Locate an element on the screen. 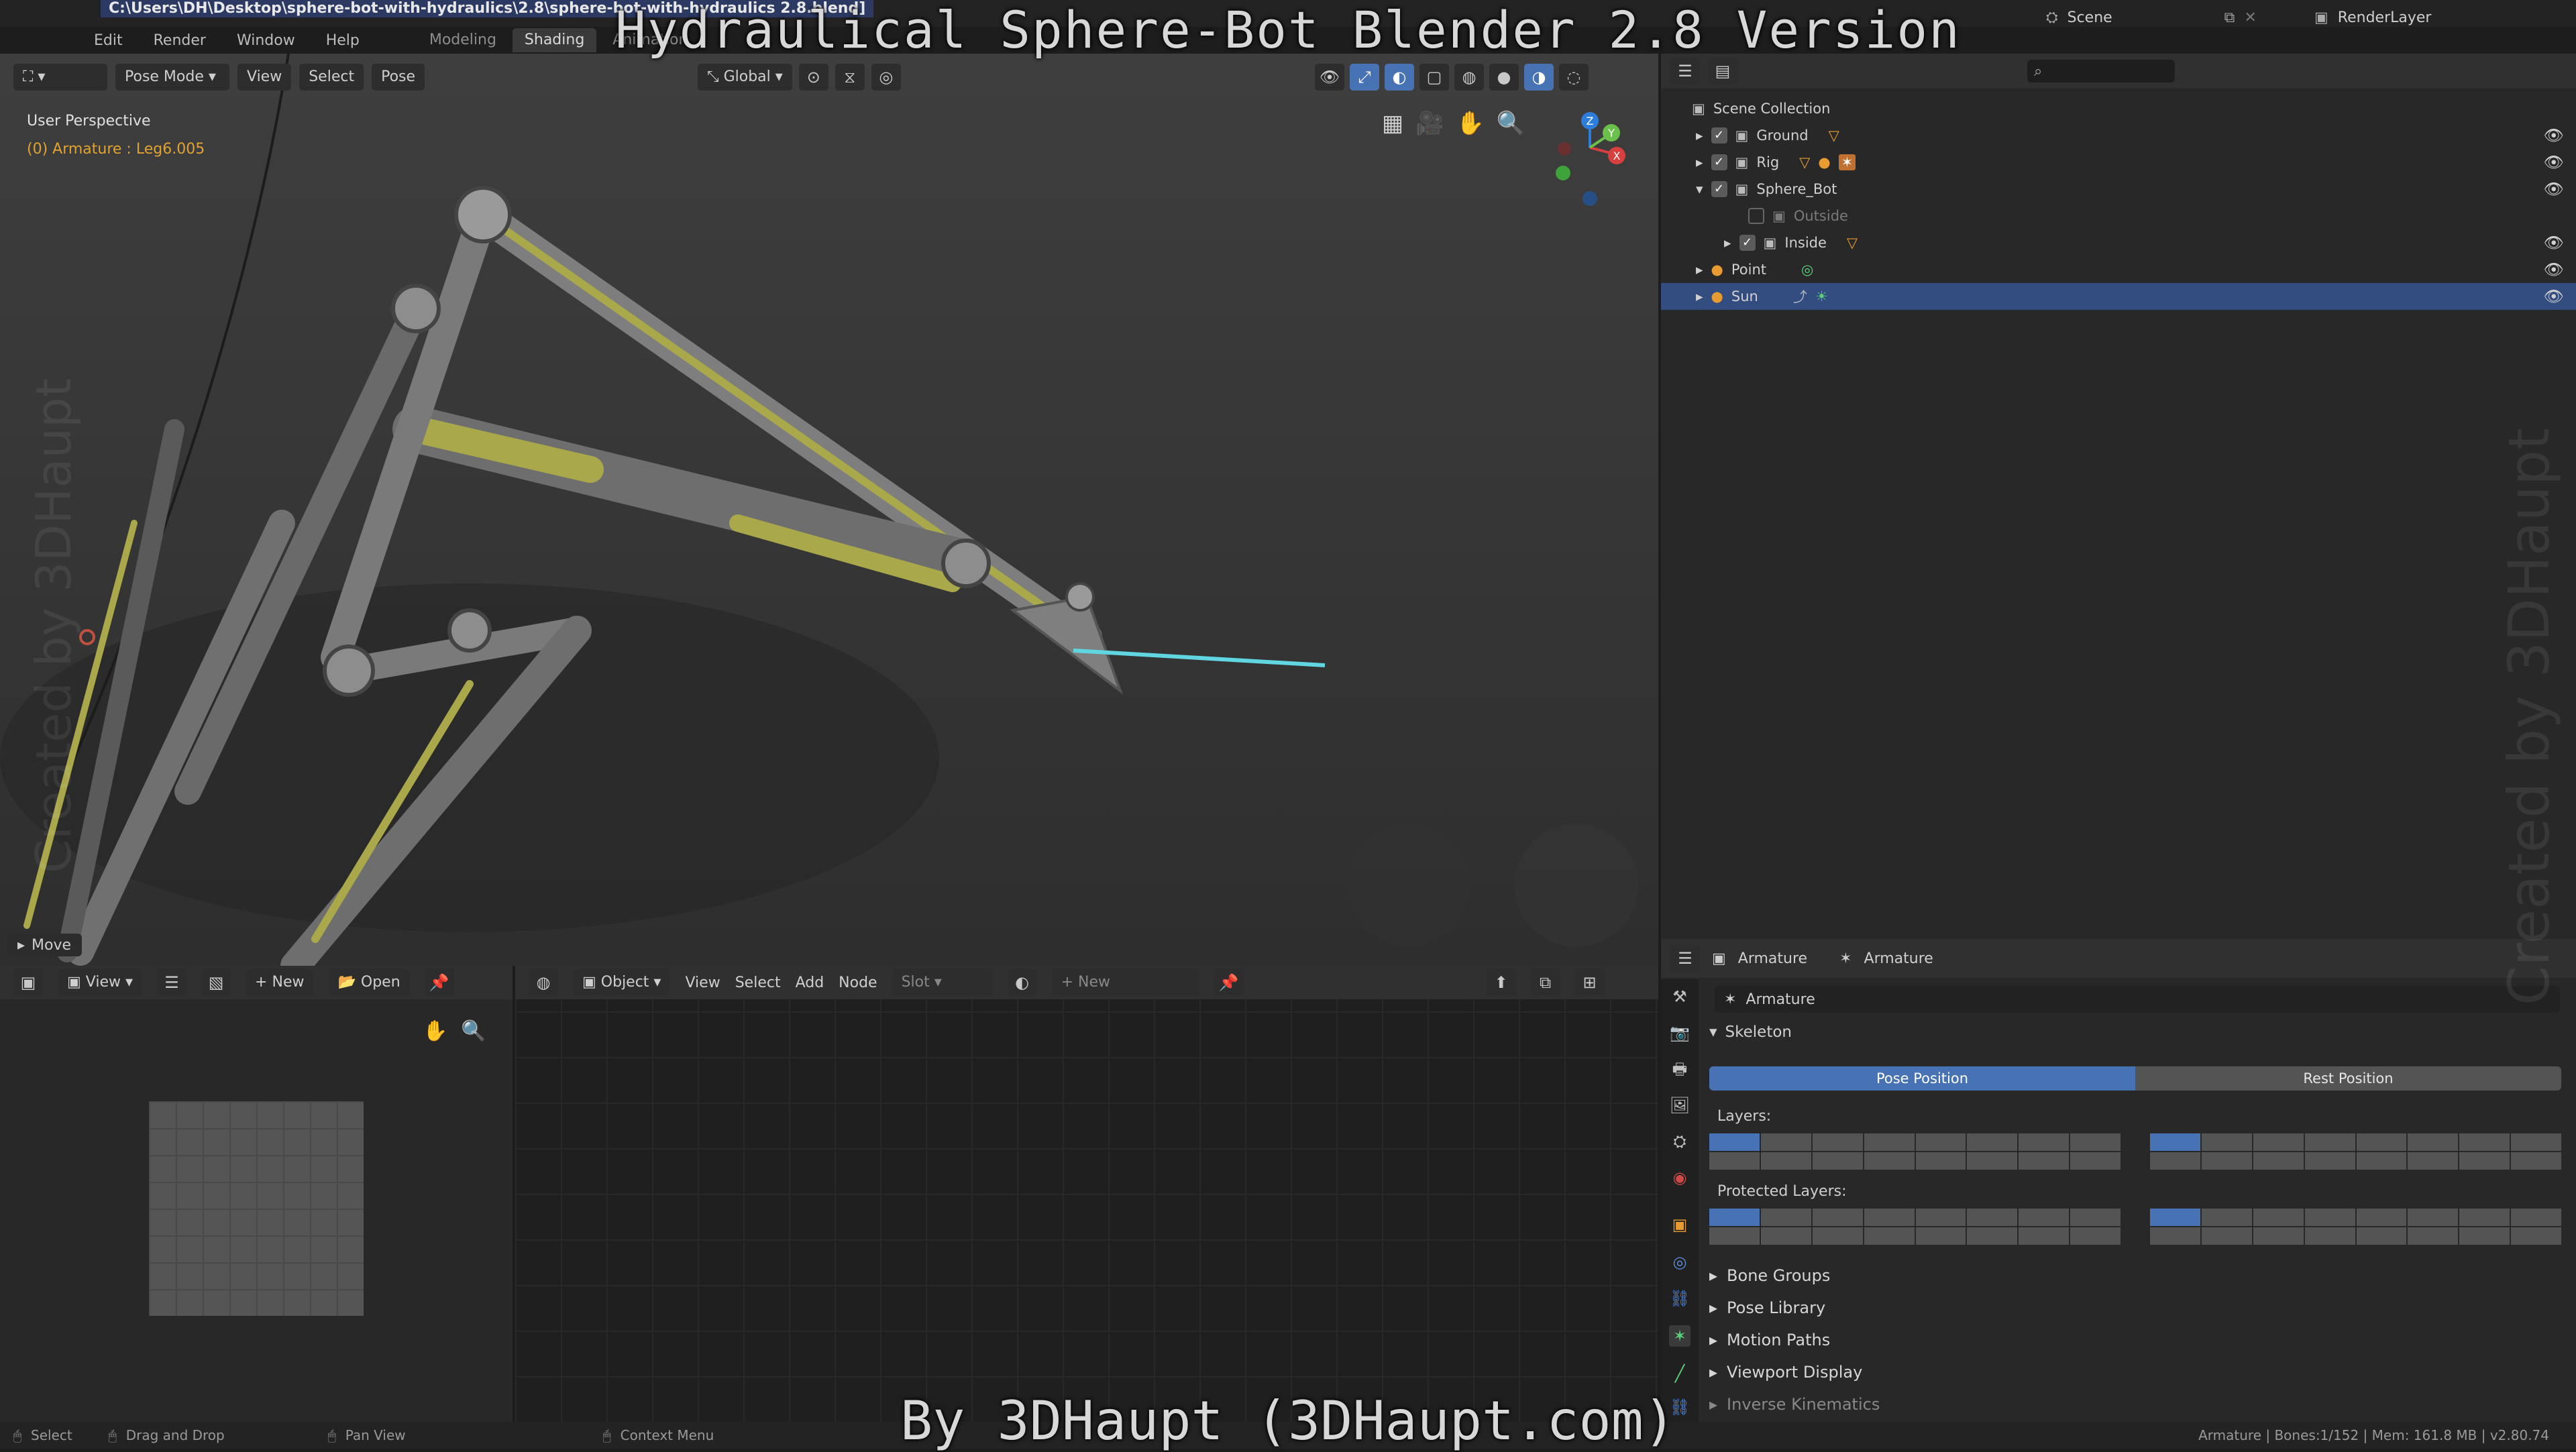 Image resolution: width=2576 pixels, height=1452 pixels. new-material-button: + New is located at coordinates (1125, 983).